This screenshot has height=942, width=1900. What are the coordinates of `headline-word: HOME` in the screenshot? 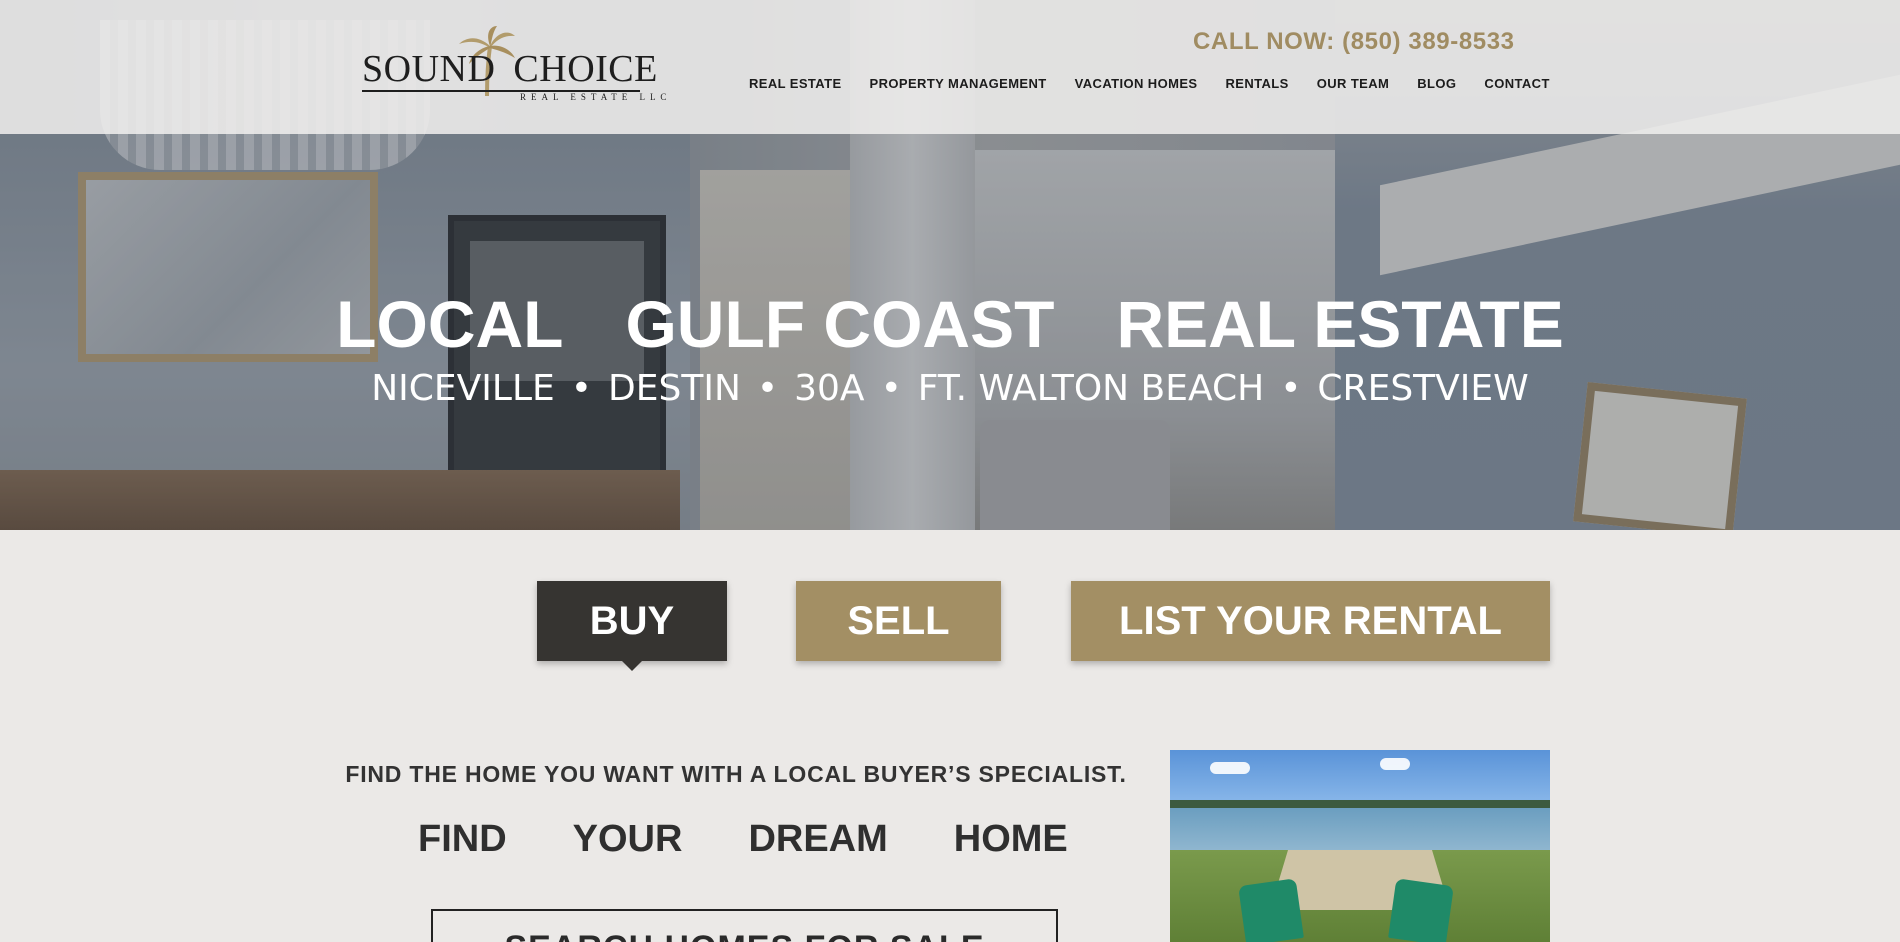 It's located at (1010, 839).